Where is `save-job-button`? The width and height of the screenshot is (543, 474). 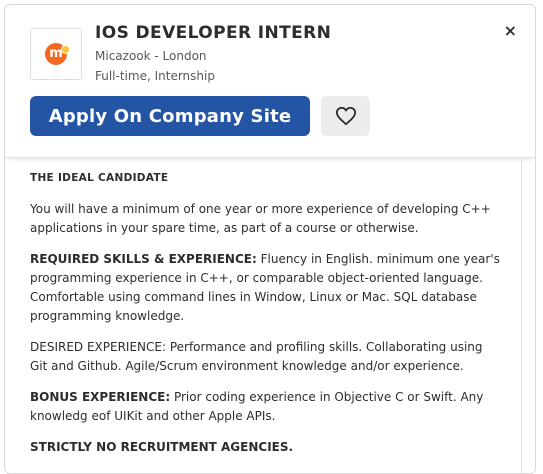
save-job-button is located at coordinates (345, 116).